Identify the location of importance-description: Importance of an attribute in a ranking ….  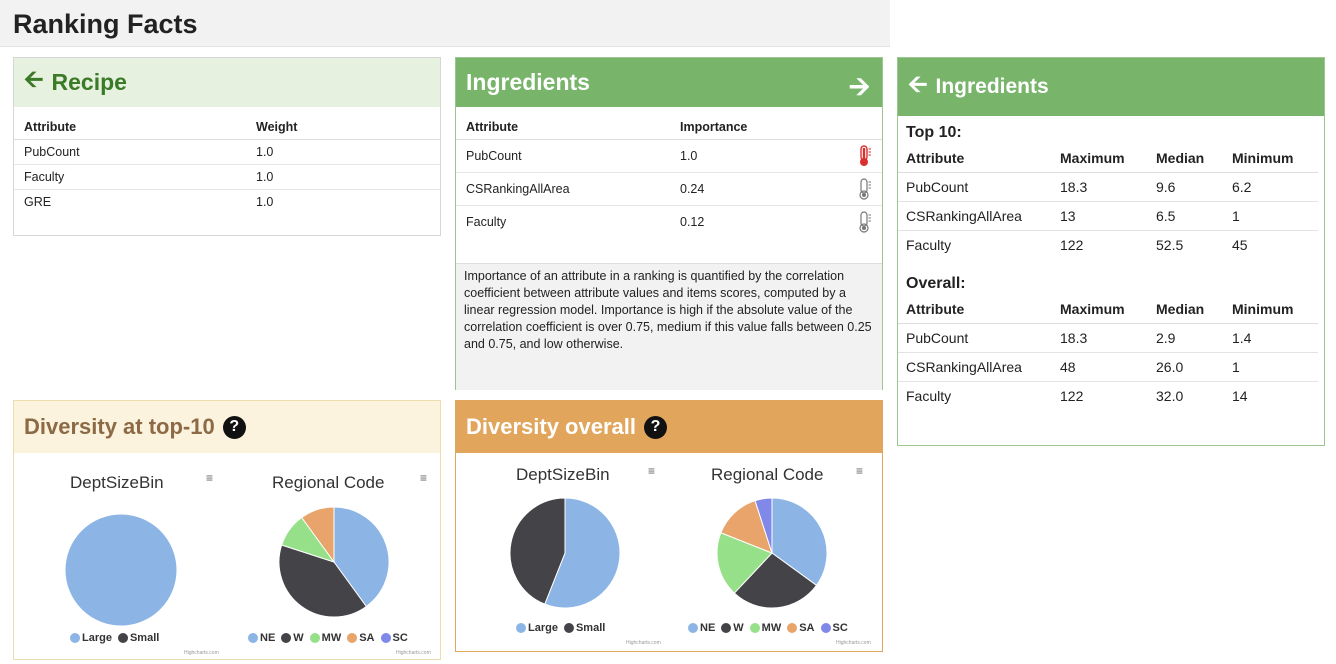
(669, 326).